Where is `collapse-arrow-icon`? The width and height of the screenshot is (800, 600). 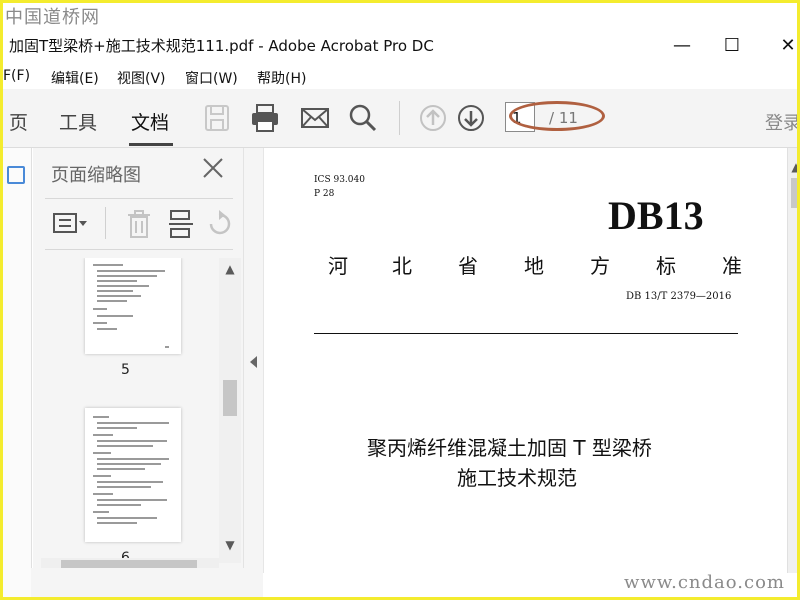
collapse-arrow-icon is located at coordinates (253, 362).